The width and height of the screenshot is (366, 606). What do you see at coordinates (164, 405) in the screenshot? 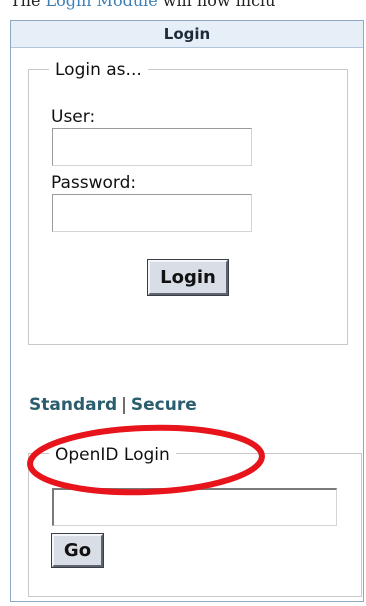
I see `secure-link: Secure` at bounding box center [164, 405].